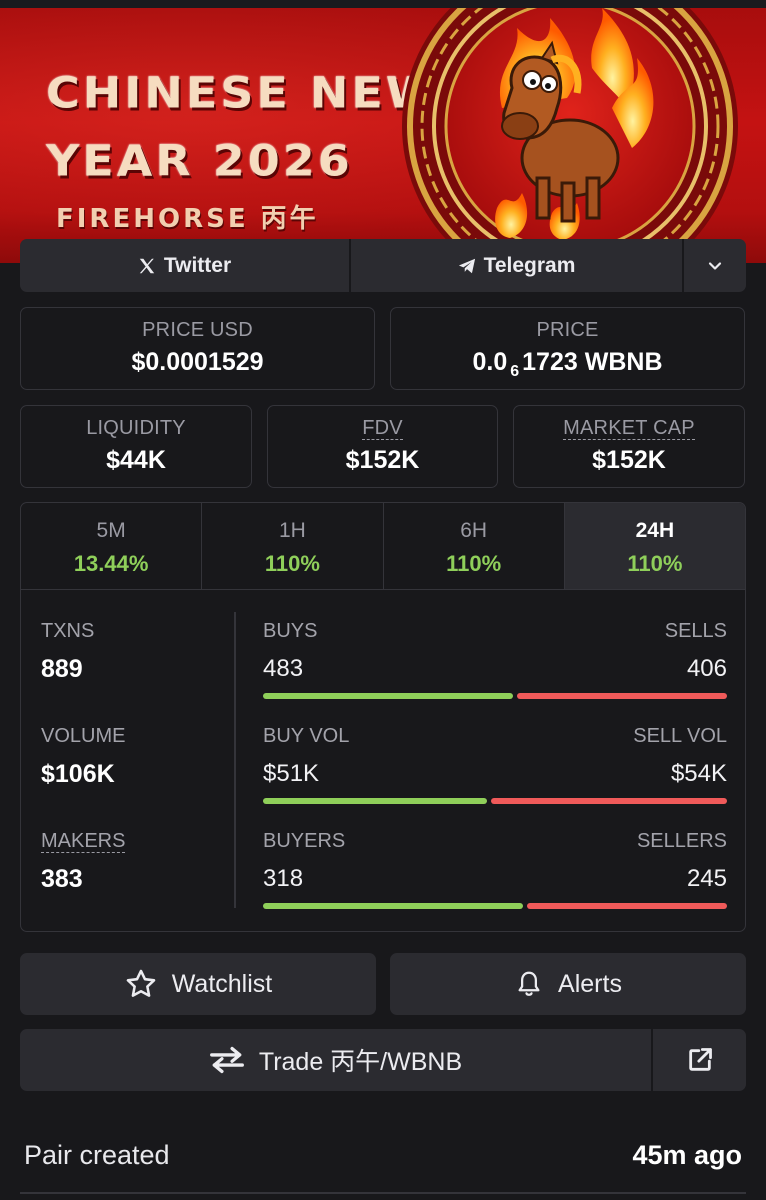  I want to click on row-divider, so click(383, 1193).